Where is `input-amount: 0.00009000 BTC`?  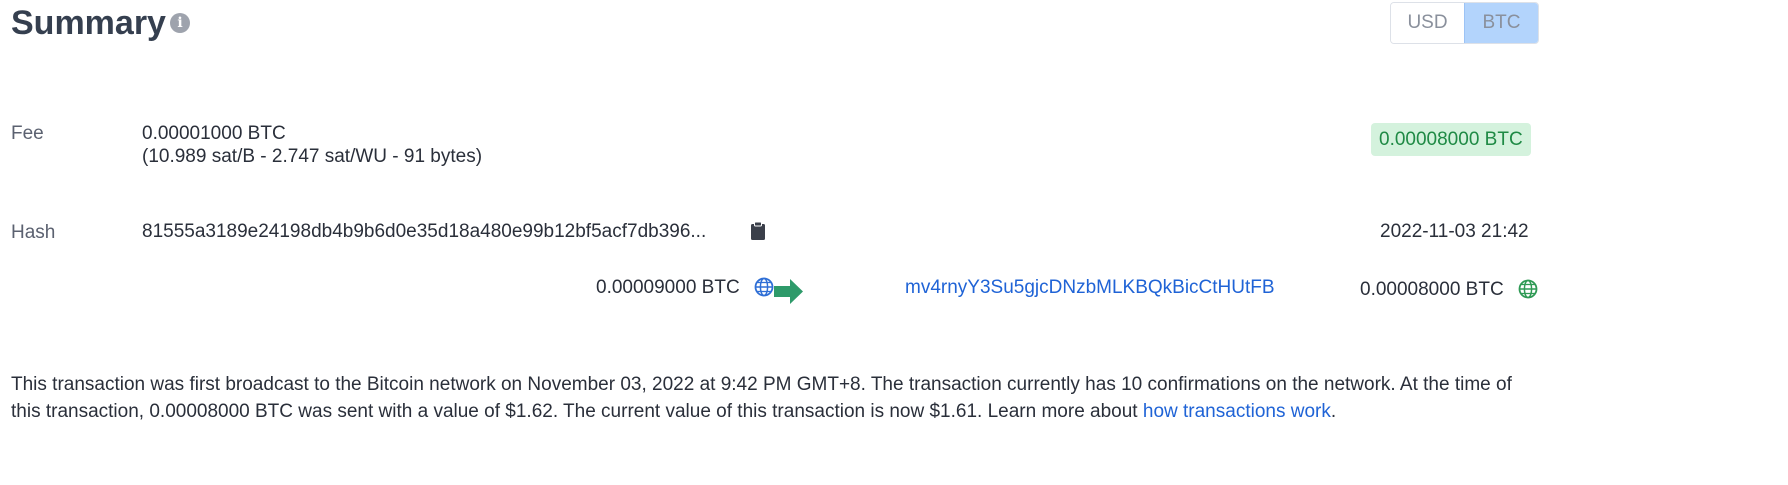 input-amount: 0.00009000 BTC is located at coordinates (668, 287).